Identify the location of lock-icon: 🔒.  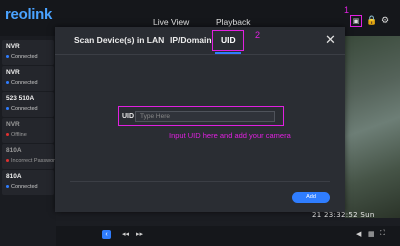
(372, 21).